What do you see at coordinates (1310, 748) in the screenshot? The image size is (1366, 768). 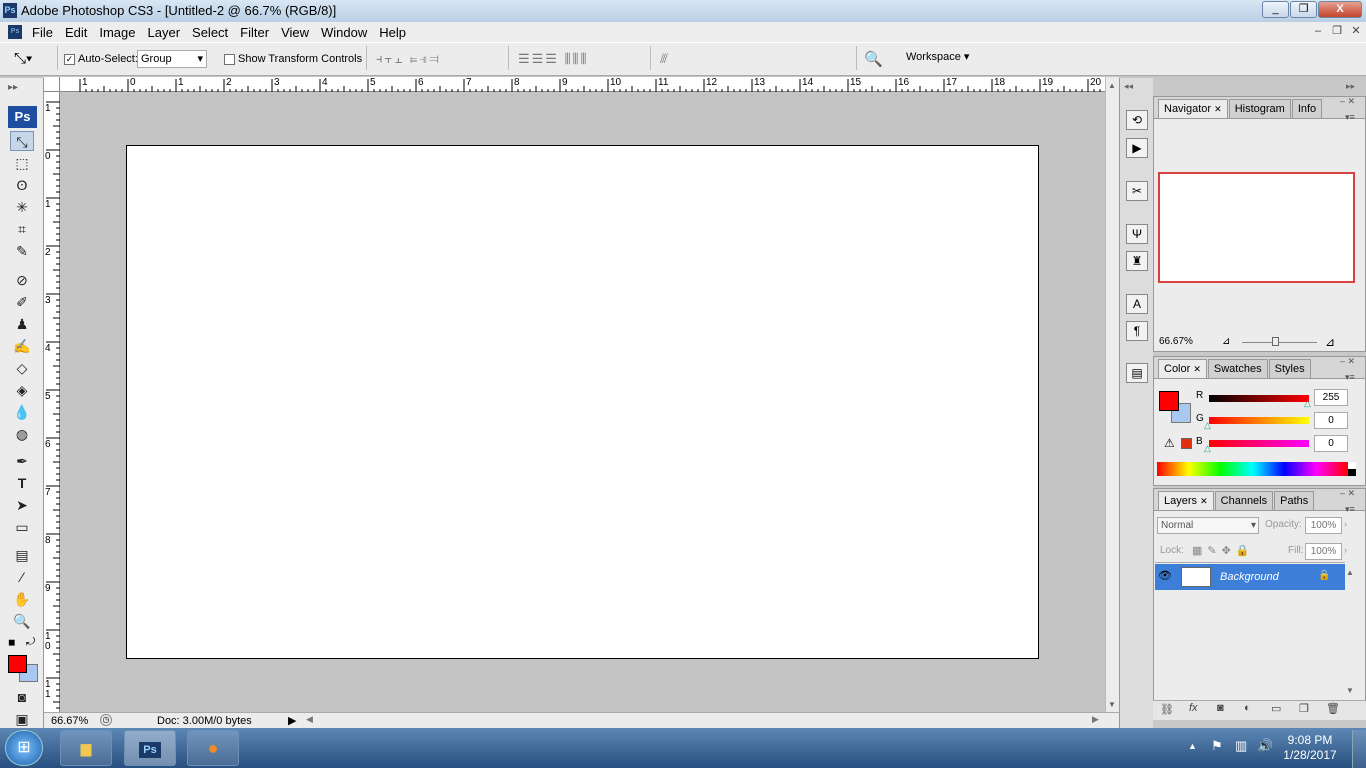 I see `clock: 9:08 PM 1/28/2017` at bounding box center [1310, 748].